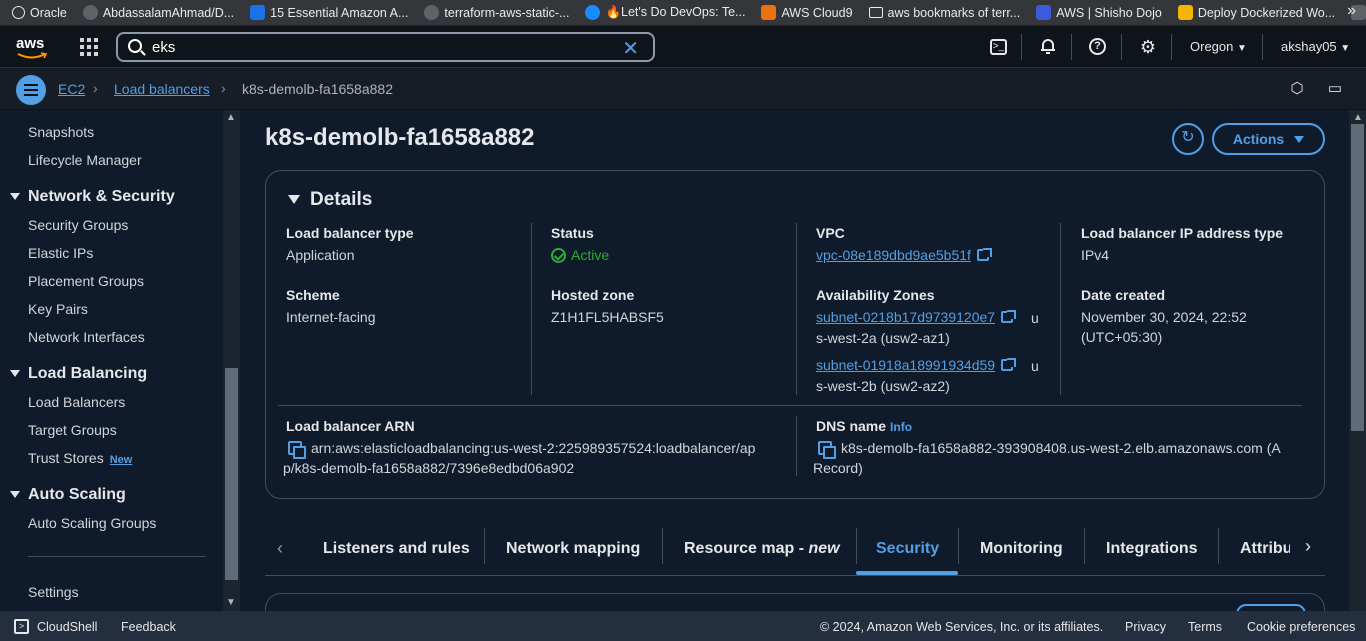 The height and width of the screenshot is (641, 1366). I want to click on main-scrollbar: ▲, so click(1357, 360).